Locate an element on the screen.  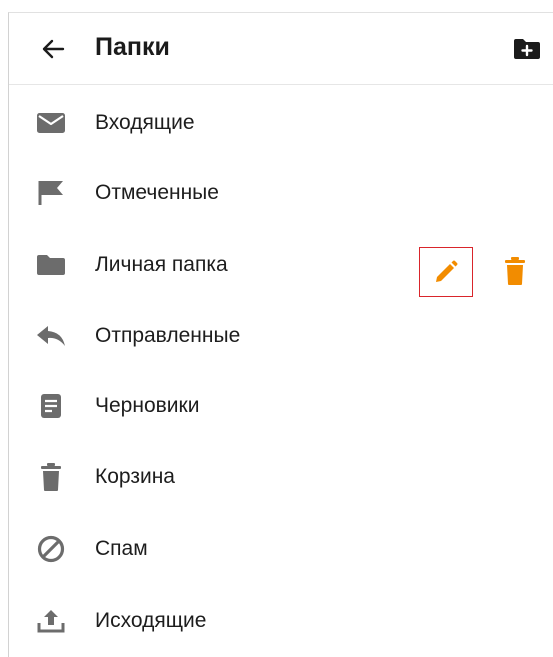
folder-item-drafts: Черновики is located at coordinates (281, 406).